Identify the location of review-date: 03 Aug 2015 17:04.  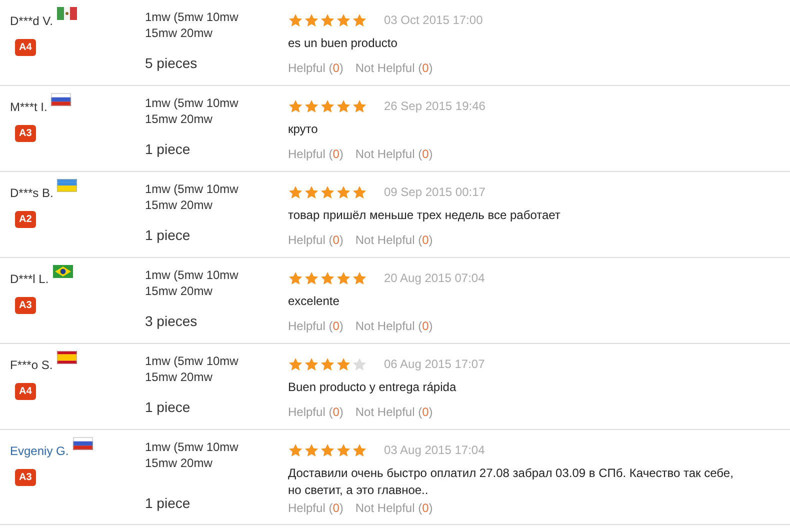
(434, 450).